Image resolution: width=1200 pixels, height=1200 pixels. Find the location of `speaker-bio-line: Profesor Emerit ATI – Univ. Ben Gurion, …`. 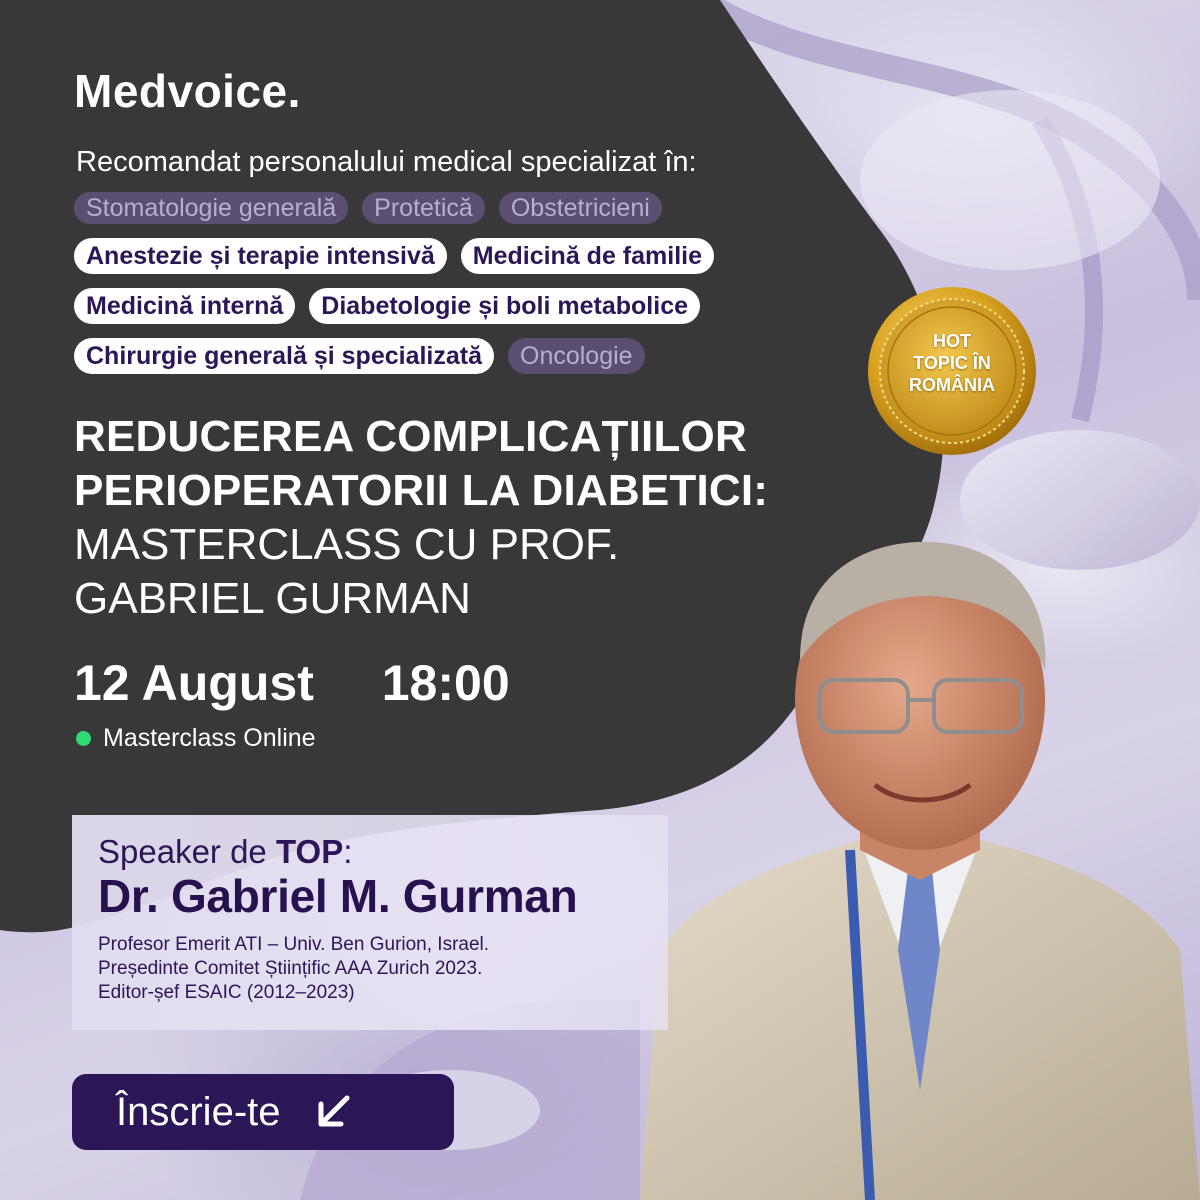

speaker-bio-line: Profesor Emerit ATI – Univ. Ben Gurion, … is located at coordinates (294, 944).